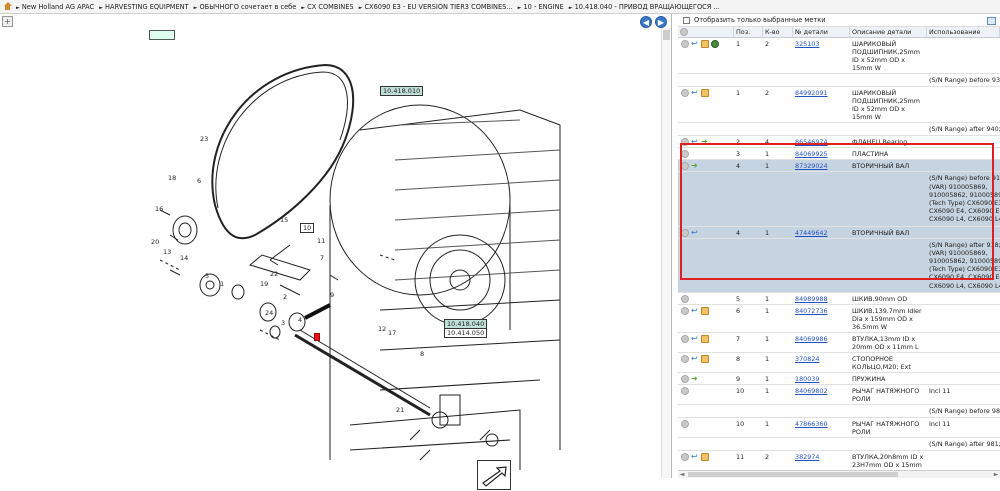 This screenshot has height=491, width=1000. What do you see at coordinates (327, 7) in the screenshot?
I see `breadcrumb-item: ► CX COMBINES` at bounding box center [327, 7].